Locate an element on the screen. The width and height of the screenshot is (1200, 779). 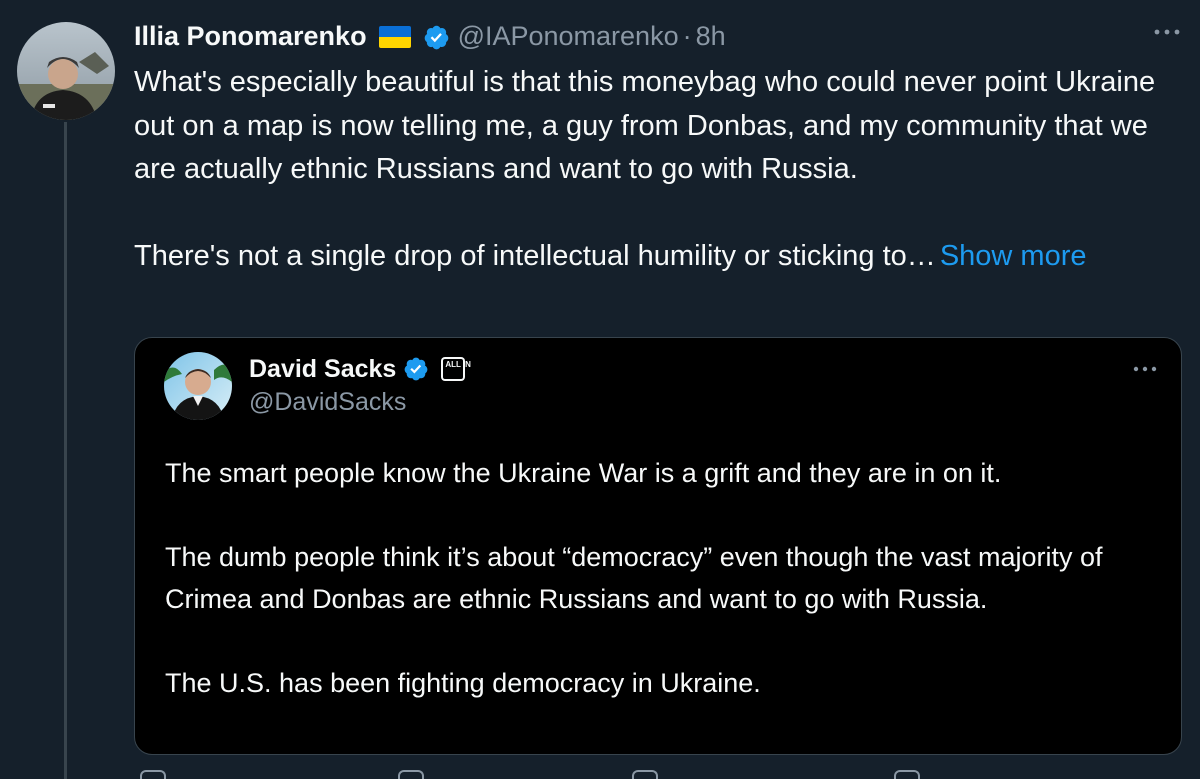
all-in-affiliate-badge-icon: ALL IN is located at coordinates (456, 369).